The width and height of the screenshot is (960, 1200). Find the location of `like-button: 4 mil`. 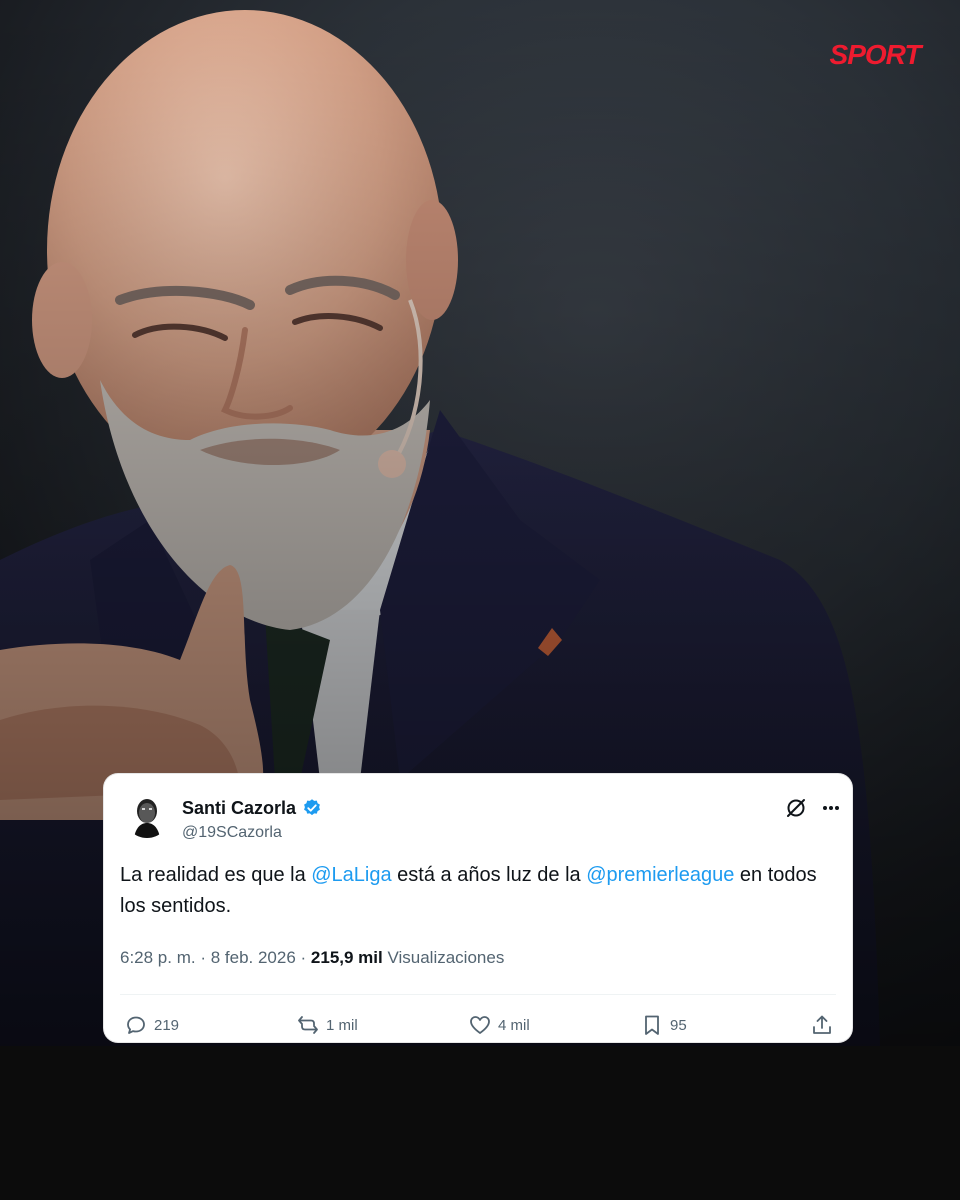

like-button: 4 mil is located at coordinates (499, 1025).